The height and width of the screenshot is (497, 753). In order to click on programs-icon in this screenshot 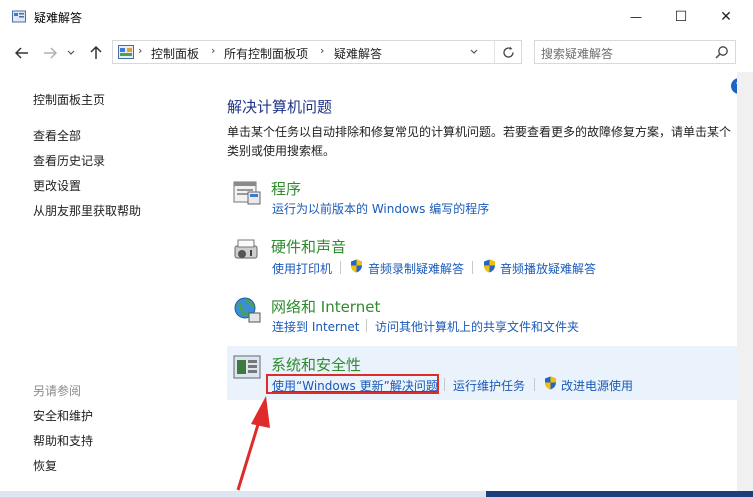, I will do `click(247, 193)`.